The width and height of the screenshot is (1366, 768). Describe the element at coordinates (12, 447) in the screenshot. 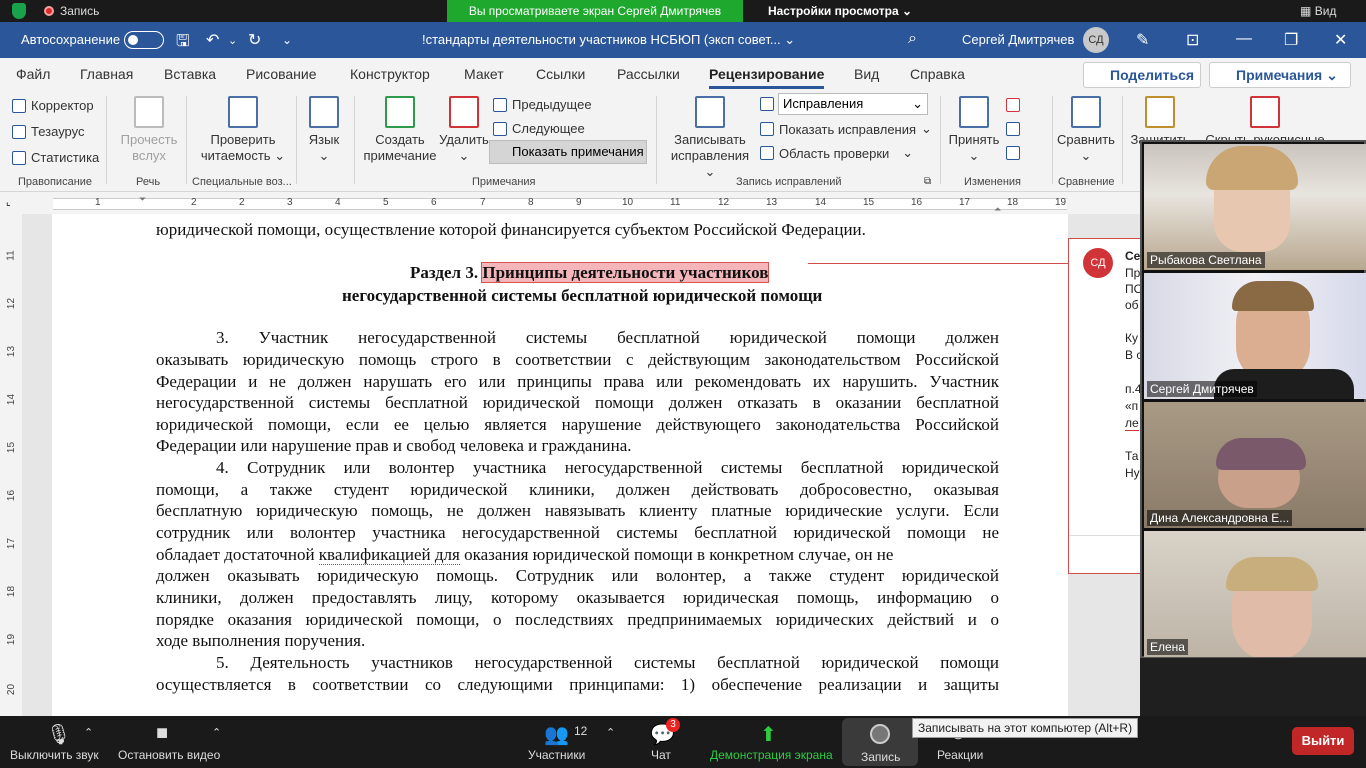

I see `ruler-number: 15` at that location.